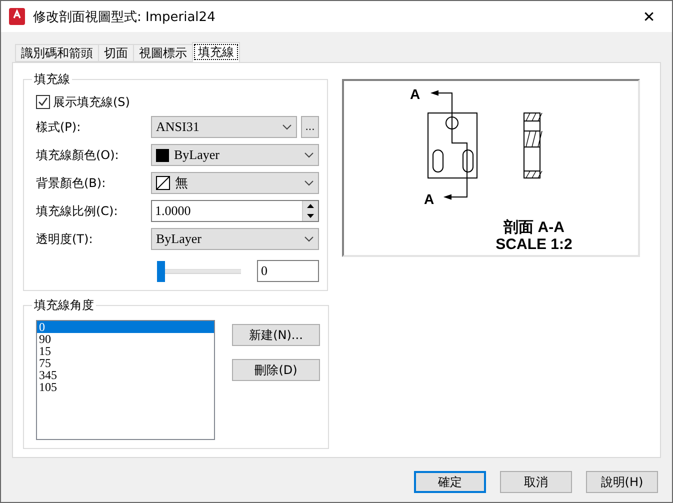 The height and width of the screenshot is (503, 673). What do you see at coordinates (235, 211) in the screenshot?
I see `scale-field: 1.0000` at bounding box center [235, 211].